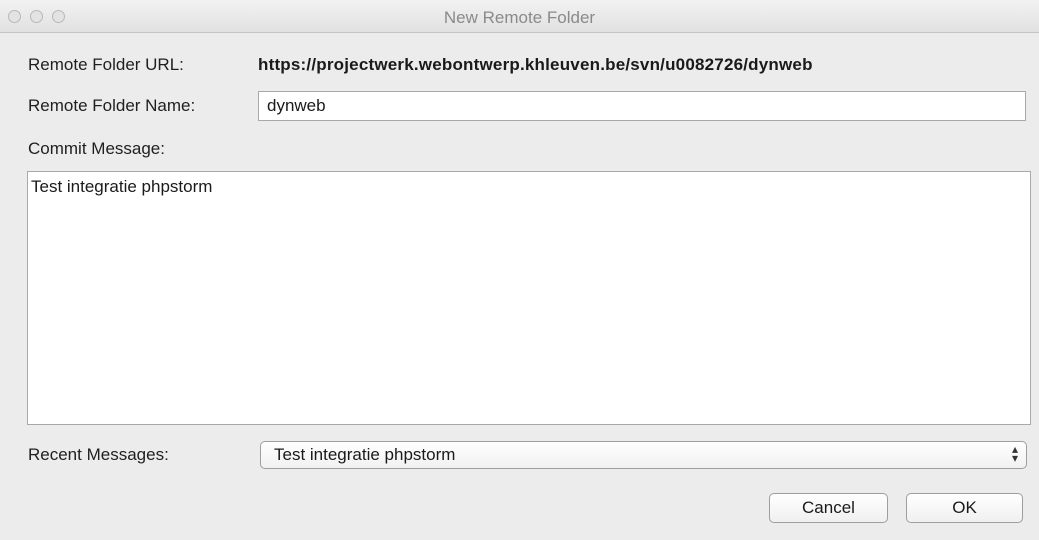  What do you see at coordinates (96, 148) in the screenshot?
I see `commit-message-label: Commit Message:` at bounding box center [96, 148].